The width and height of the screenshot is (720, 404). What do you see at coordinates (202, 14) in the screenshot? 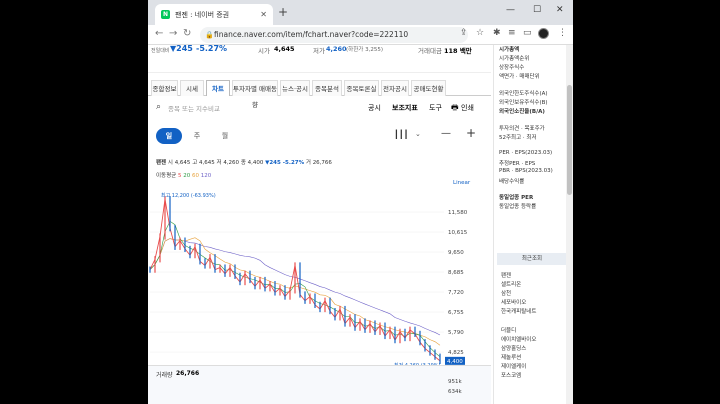
I see `tab-title: 팬젠 : 네이버 증권` at bounding box center [202, 14].